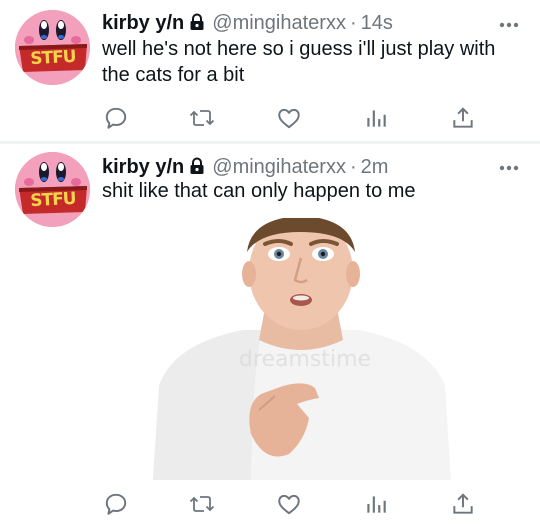  Describe the element at coordinates (143, 167) in the screenshot. I see `display-name: kirby y/n` at that location.